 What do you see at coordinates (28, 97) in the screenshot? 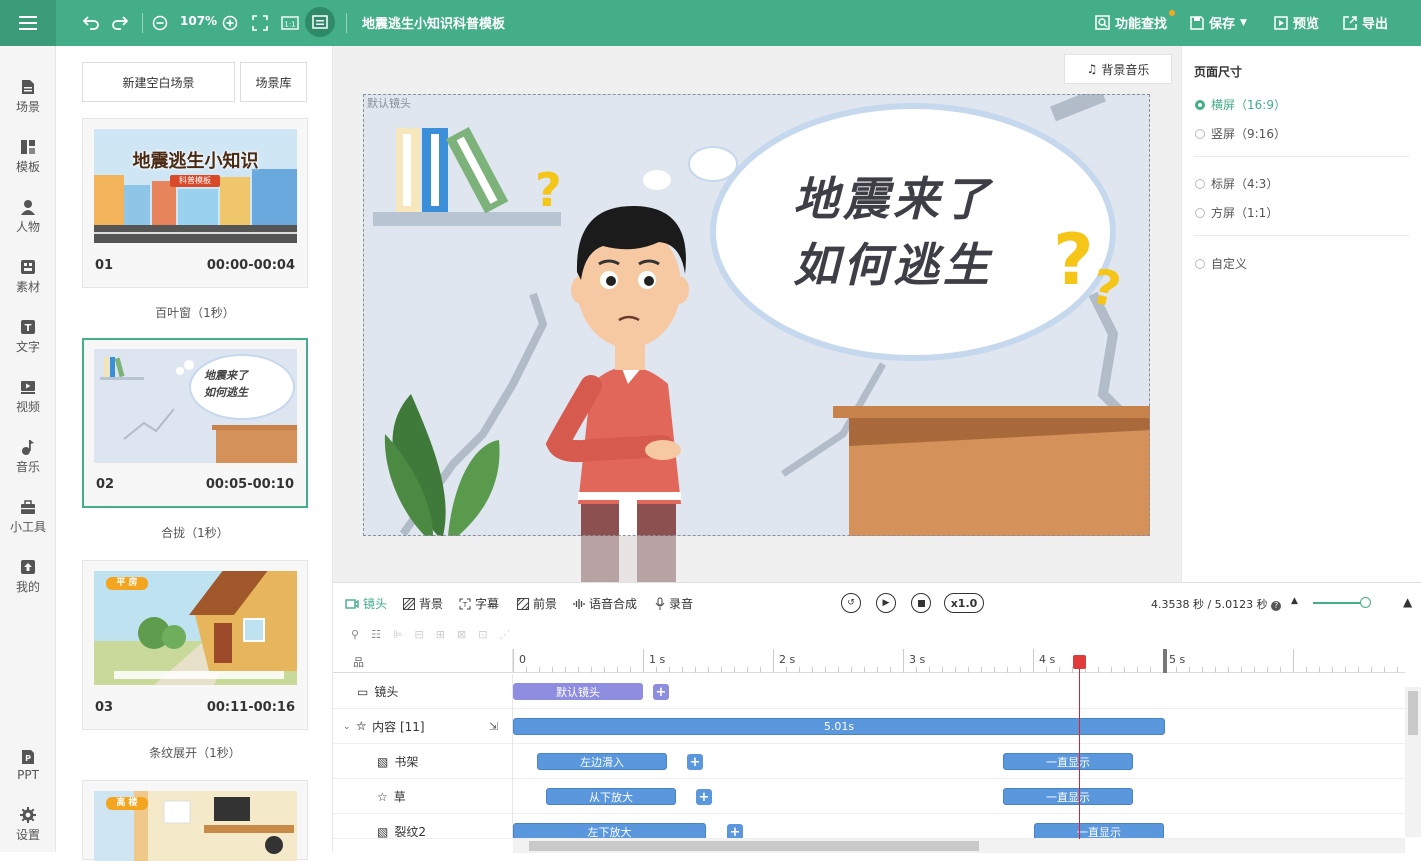
I see `nav-item-scene: 场景` at bounding box center [28, 97].